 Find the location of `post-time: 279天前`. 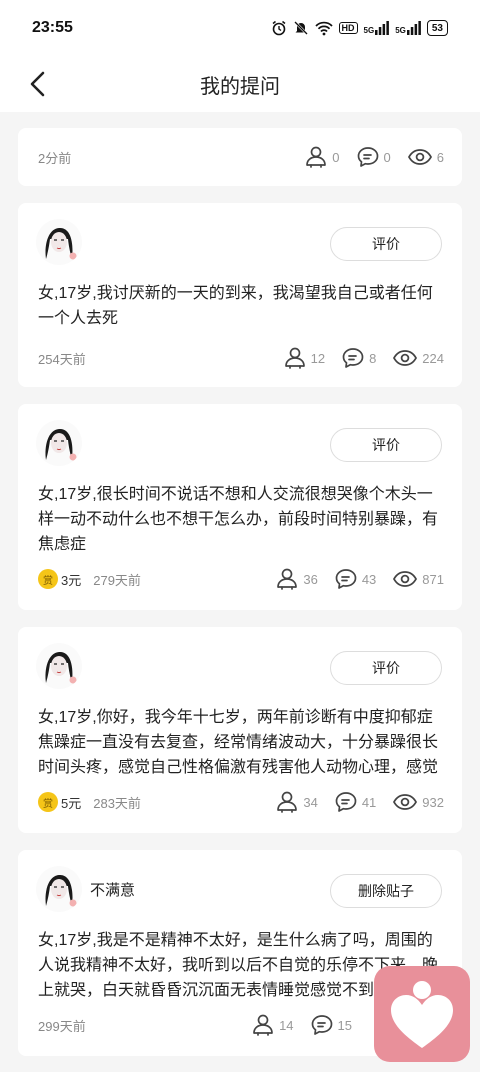

post-time: 279天前 is located at coordinates (117, 580).